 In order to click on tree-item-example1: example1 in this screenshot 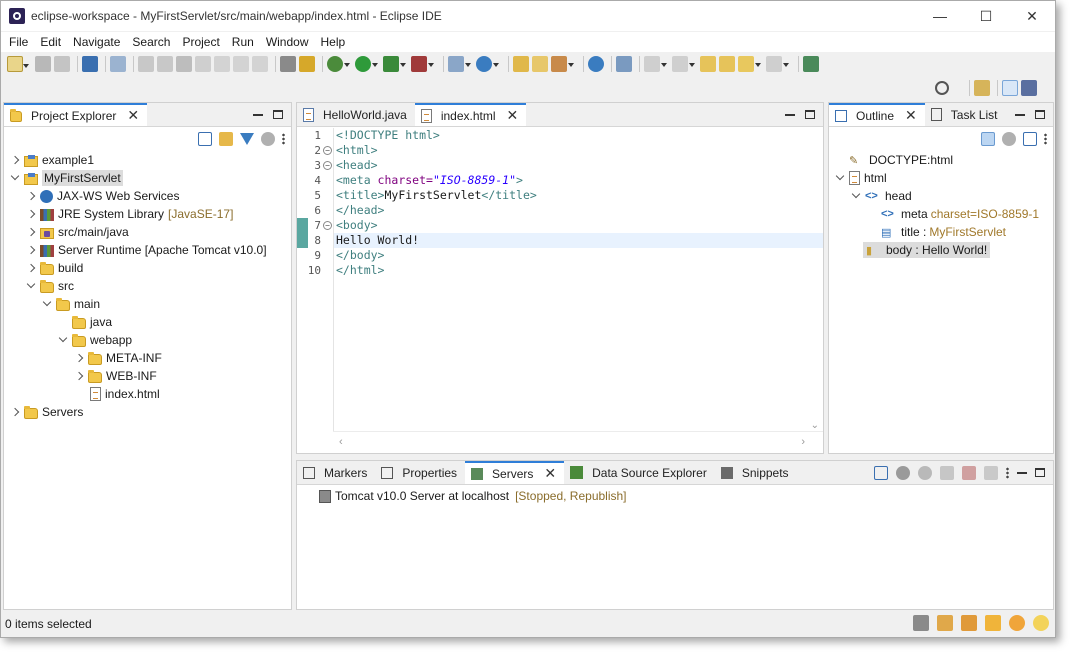, I will do `click(147, 160)`.